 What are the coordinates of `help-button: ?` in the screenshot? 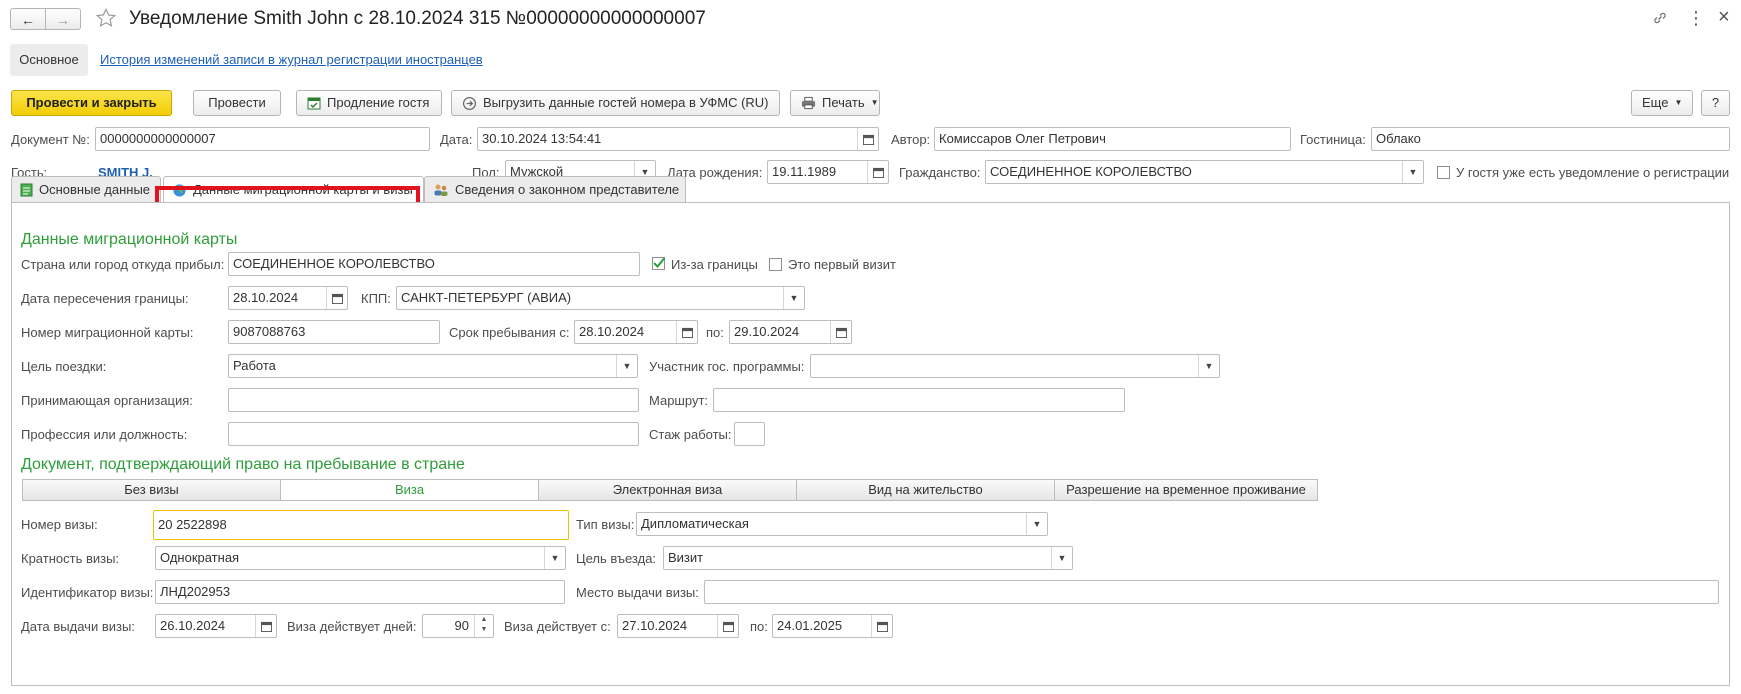 It's located at (1715, 103).